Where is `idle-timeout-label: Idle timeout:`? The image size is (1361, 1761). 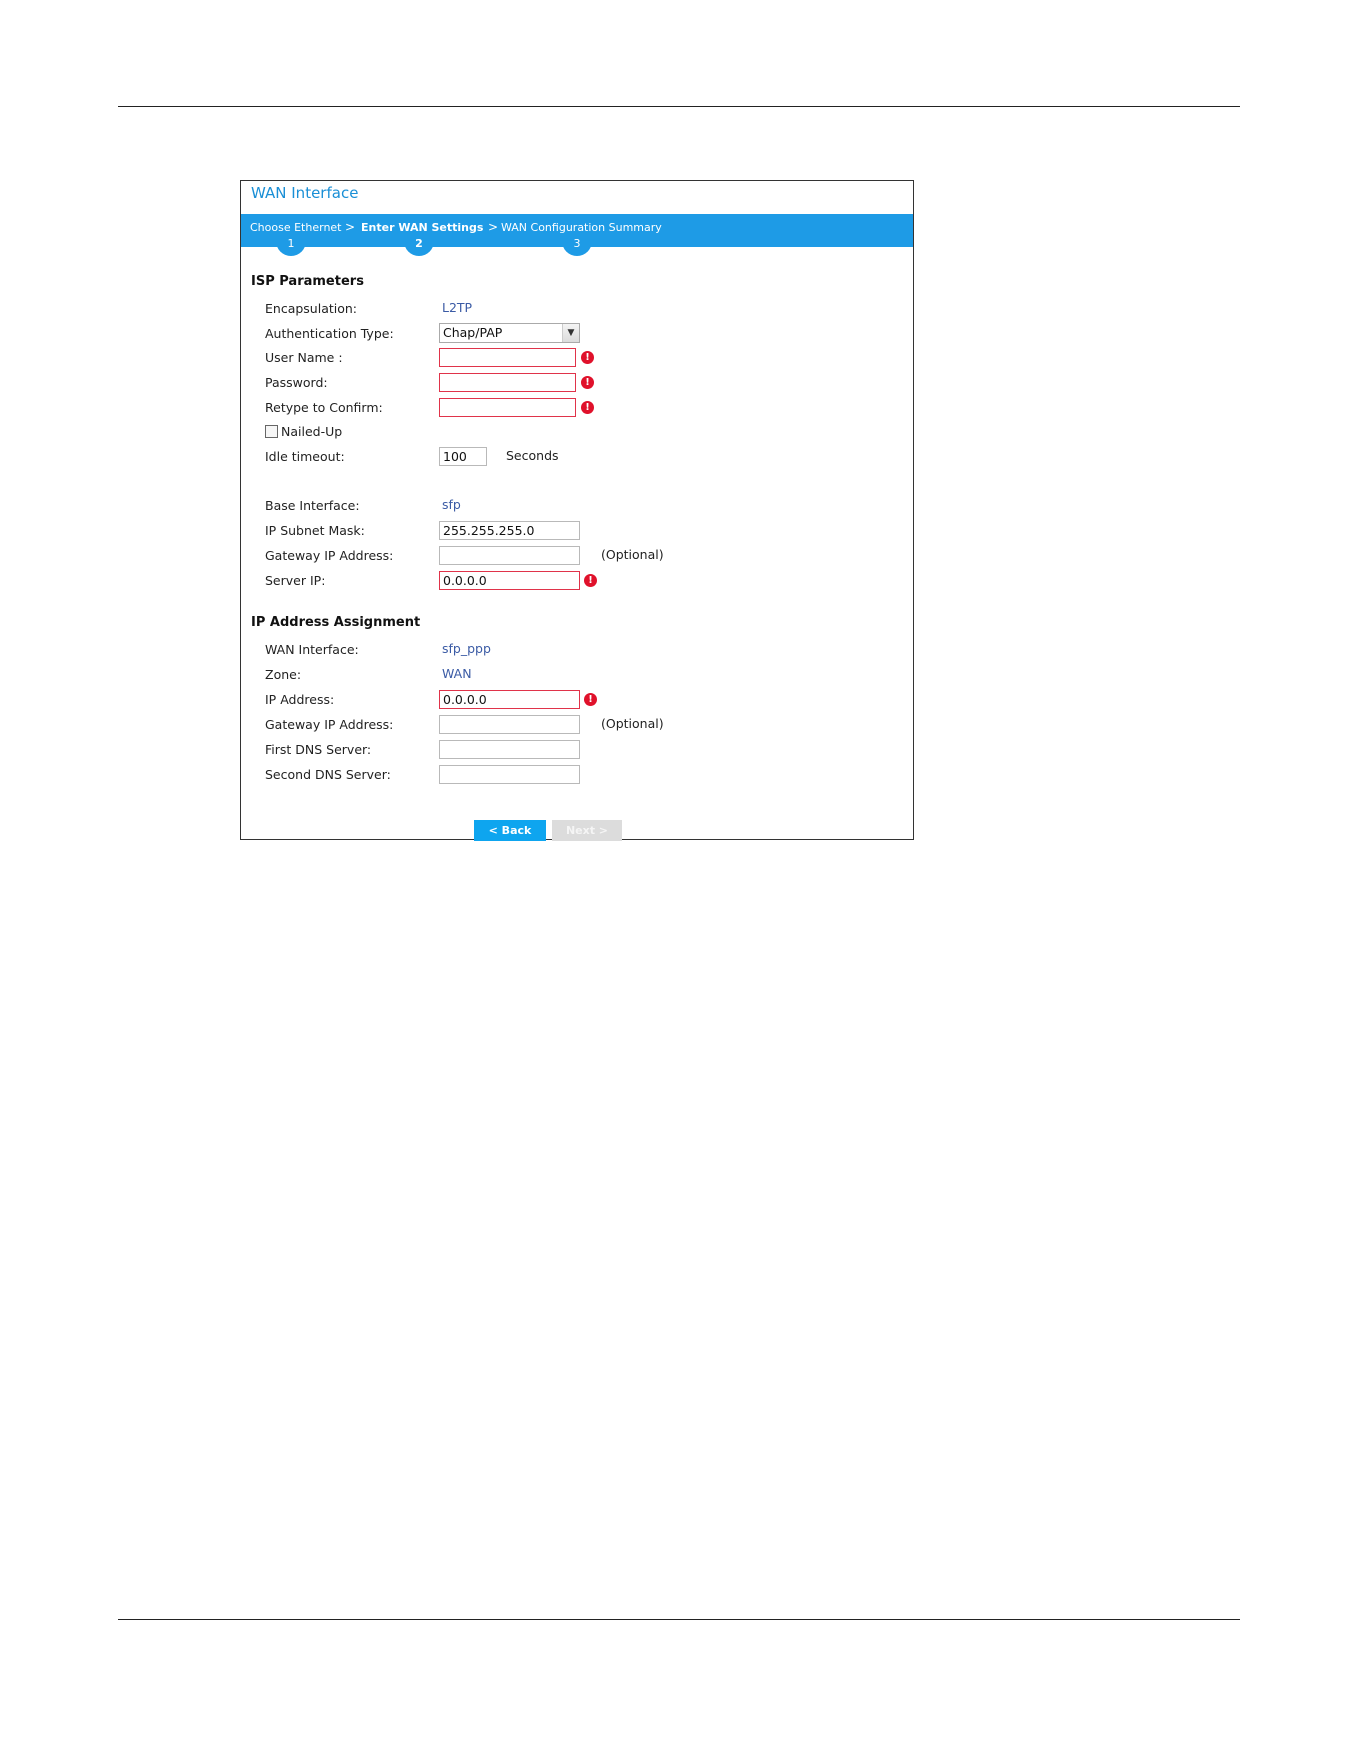
idle-timeout-label: Idle timeout: is located at coordinates (305, 456).